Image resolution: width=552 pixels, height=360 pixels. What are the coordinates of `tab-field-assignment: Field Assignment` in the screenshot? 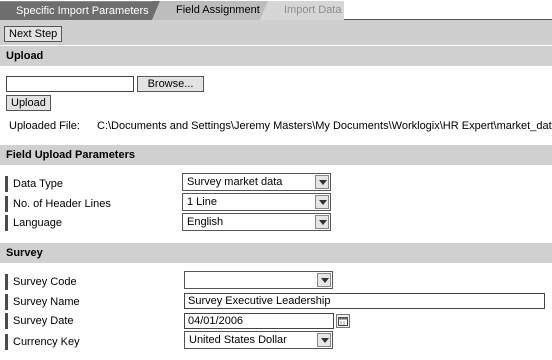 It's located at (212, 10).